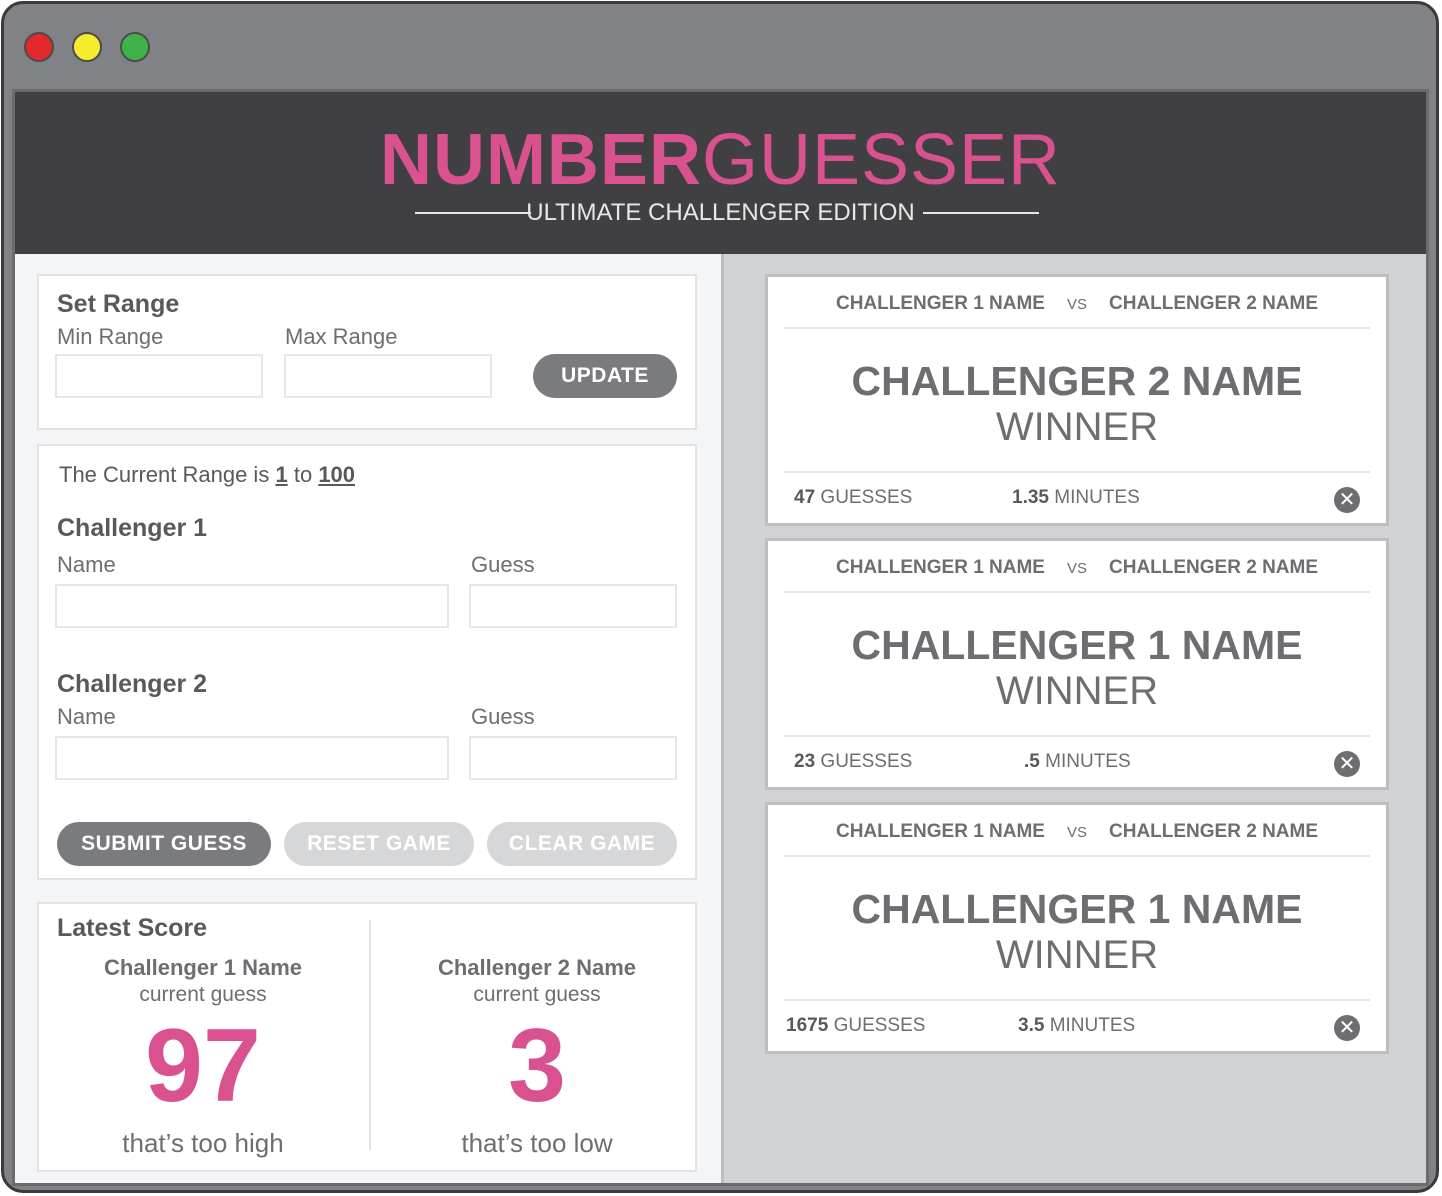 This screenshot has width=1442, height=1196. I want to click on score-player-hint: that’s too high, so click(203, 1143).